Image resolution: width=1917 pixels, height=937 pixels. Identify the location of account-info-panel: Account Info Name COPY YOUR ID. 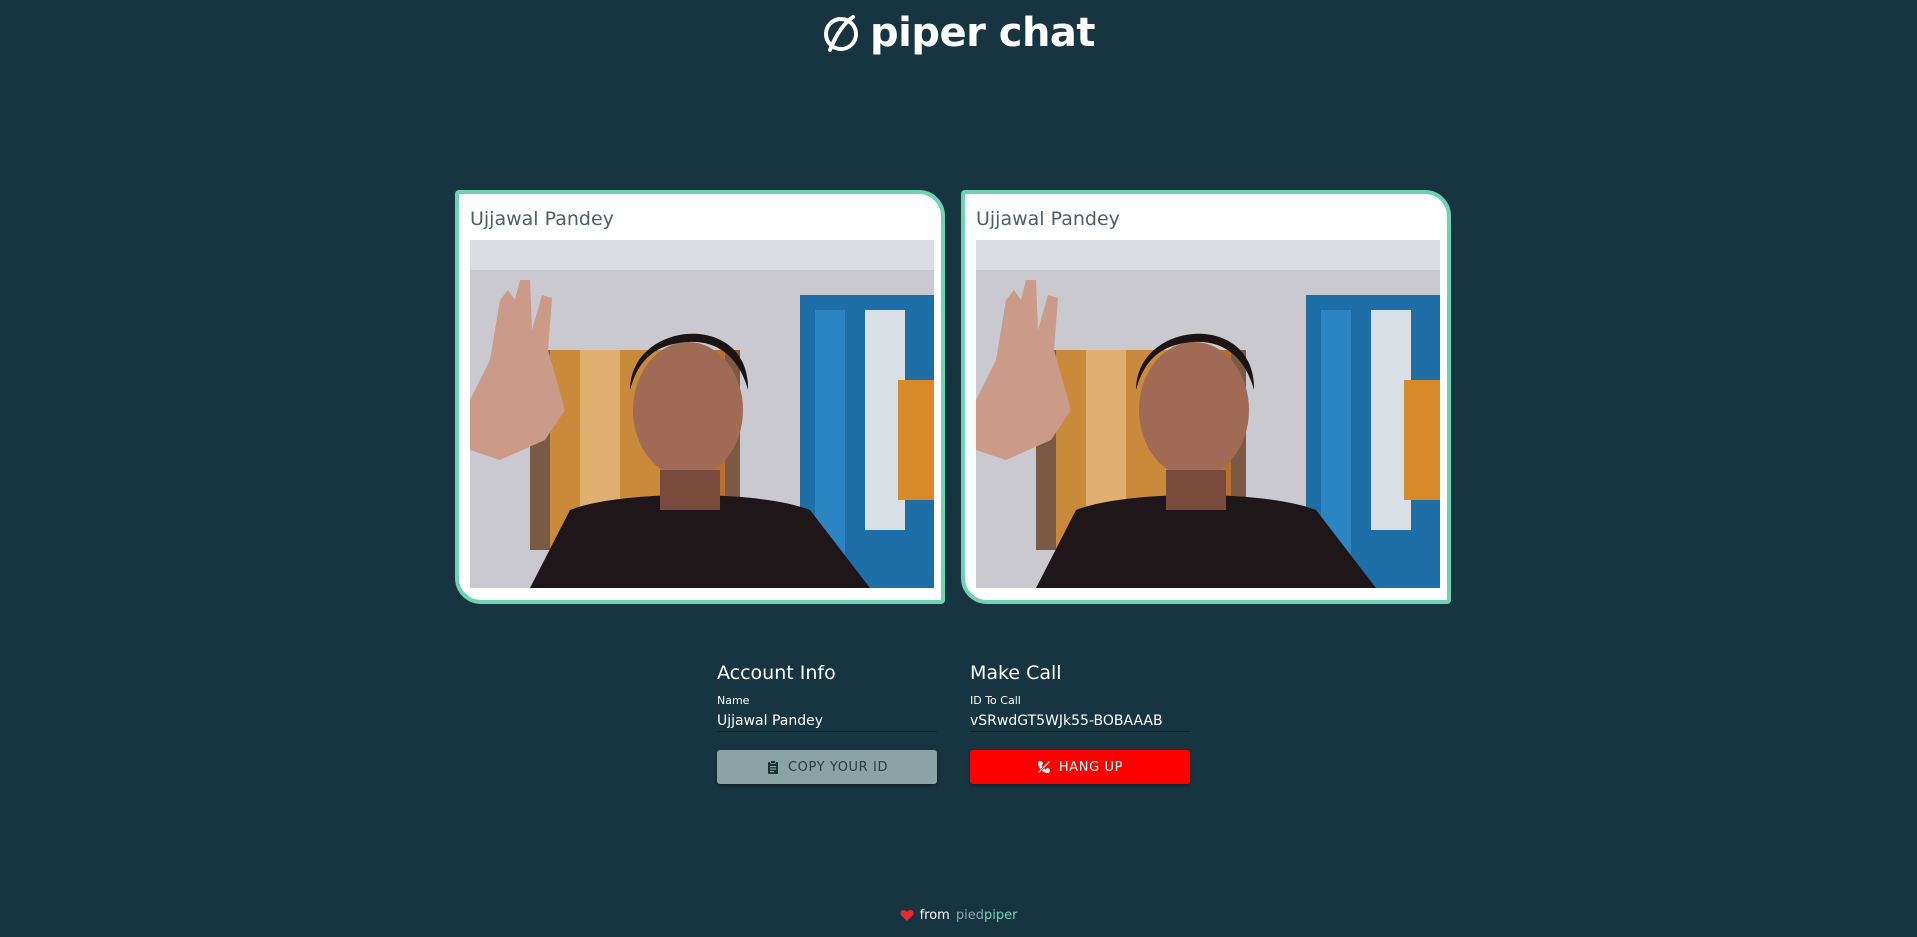
(827, 722).